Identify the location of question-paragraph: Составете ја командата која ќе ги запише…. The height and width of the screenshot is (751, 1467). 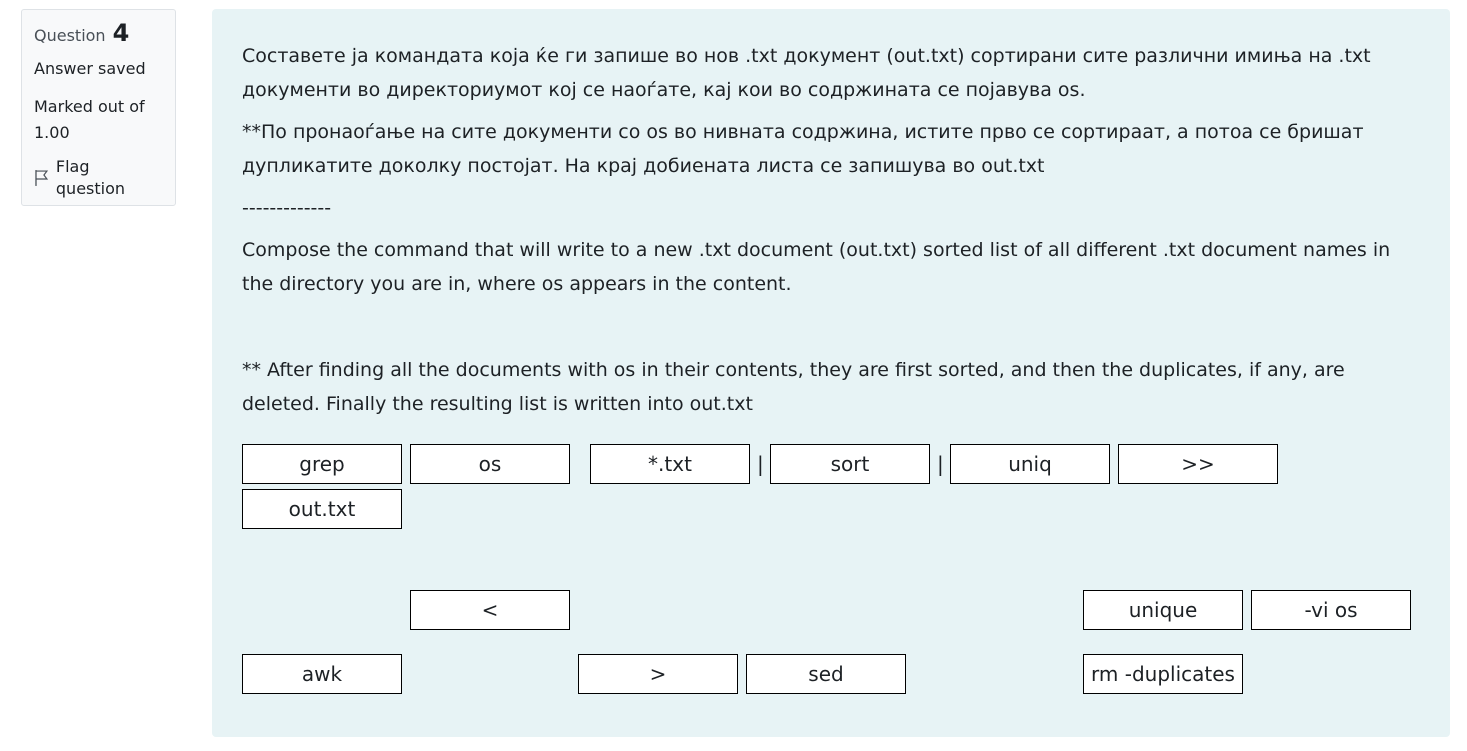
(806, 73).